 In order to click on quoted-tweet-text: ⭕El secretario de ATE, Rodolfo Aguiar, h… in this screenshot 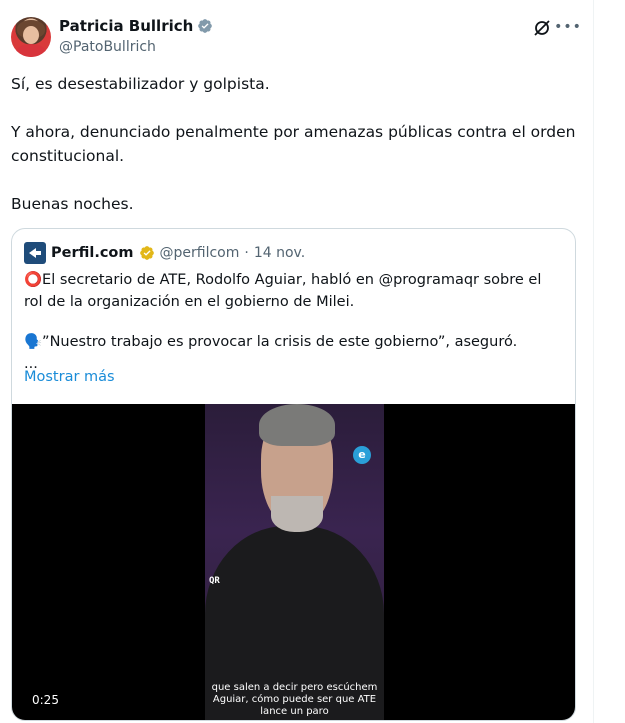, I will do `click(294, 322)`.